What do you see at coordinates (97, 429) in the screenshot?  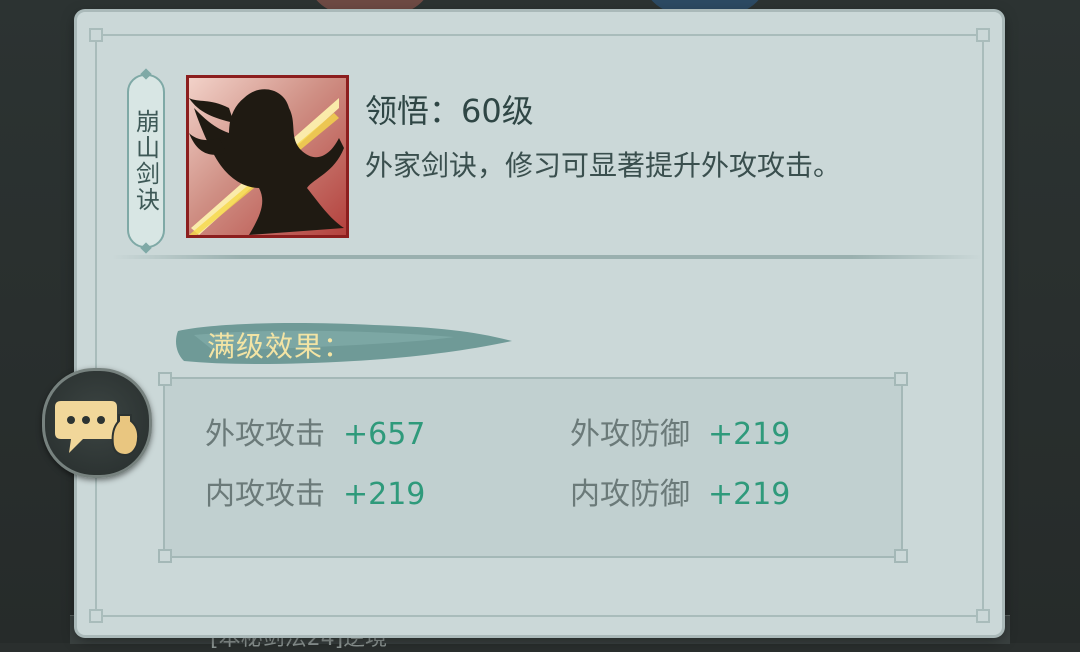 I see `chat-bubble-icon` at bounding box center [97, 429].